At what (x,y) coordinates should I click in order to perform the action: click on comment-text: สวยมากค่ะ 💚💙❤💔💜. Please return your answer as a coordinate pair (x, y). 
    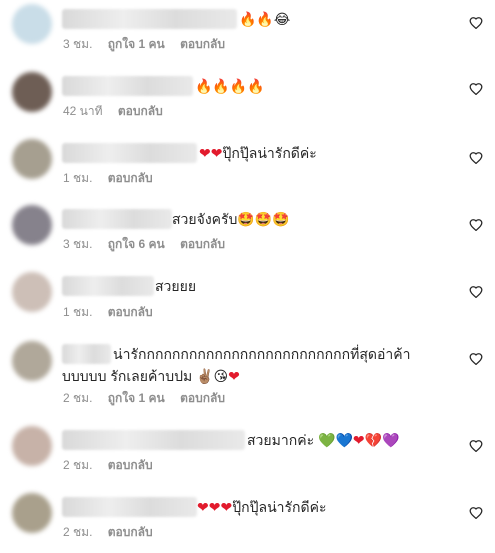
    Looking at the image, I should click on (323, 440).